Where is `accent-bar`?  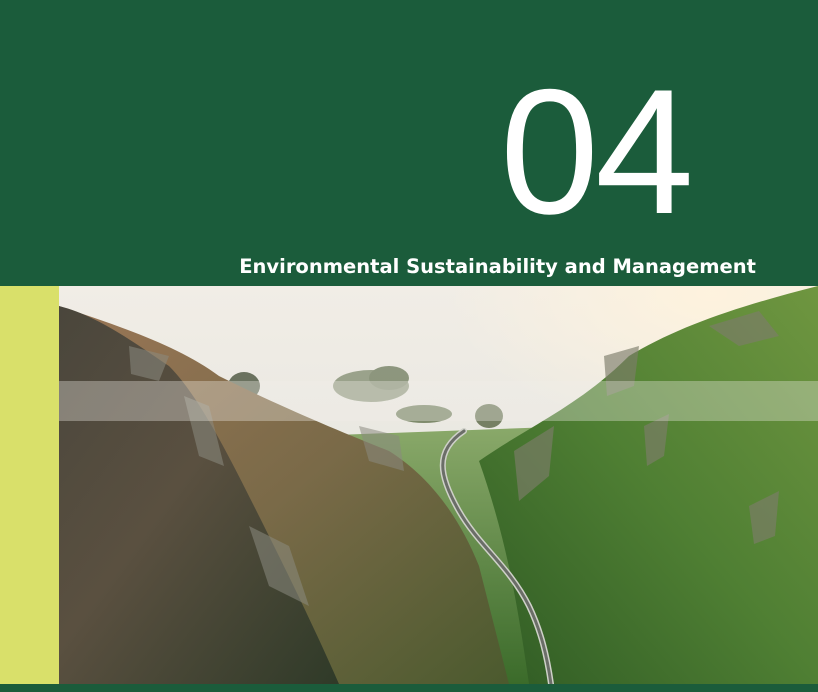
accent-bar is located at coordinates (29, 485).